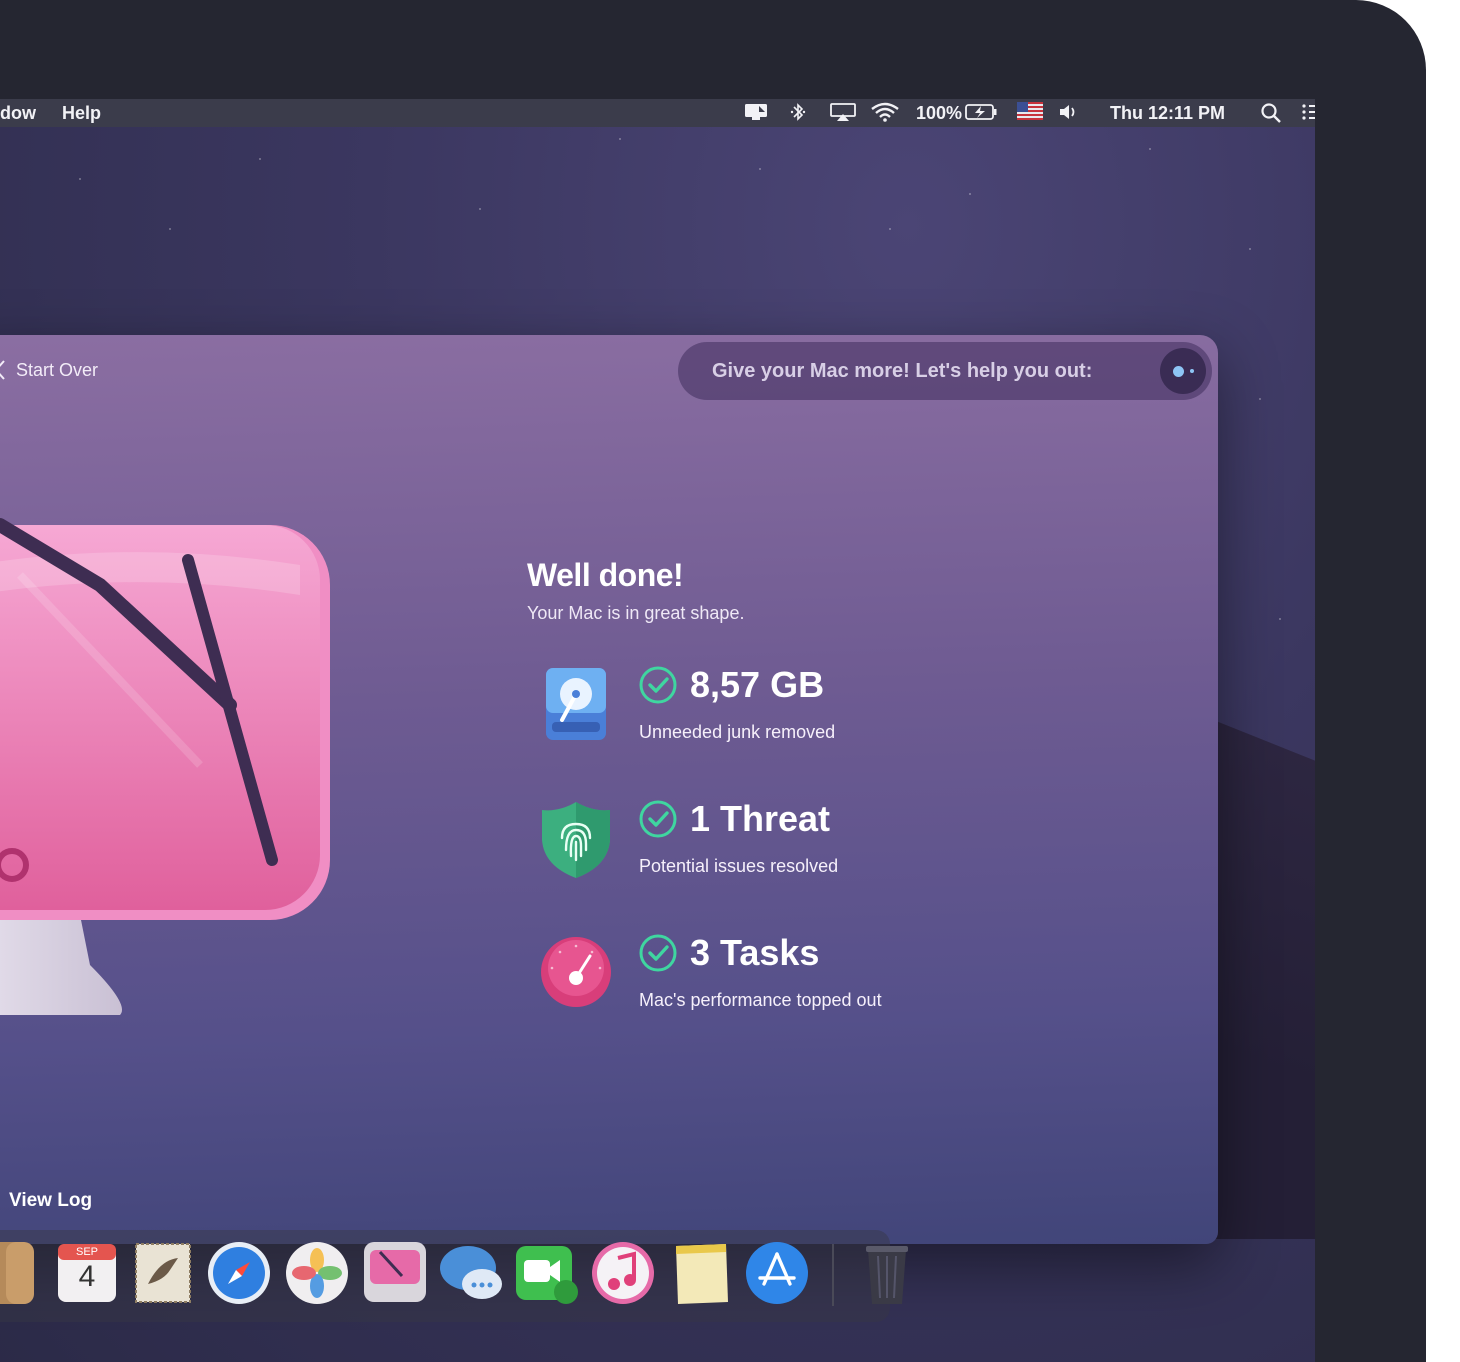 The image size is (1460, 1362). What do you see at coordinates (760, 1000) in the screenshot?
I see `stat-description: Mac's performance topped out` at bounding box center [760, 1000].